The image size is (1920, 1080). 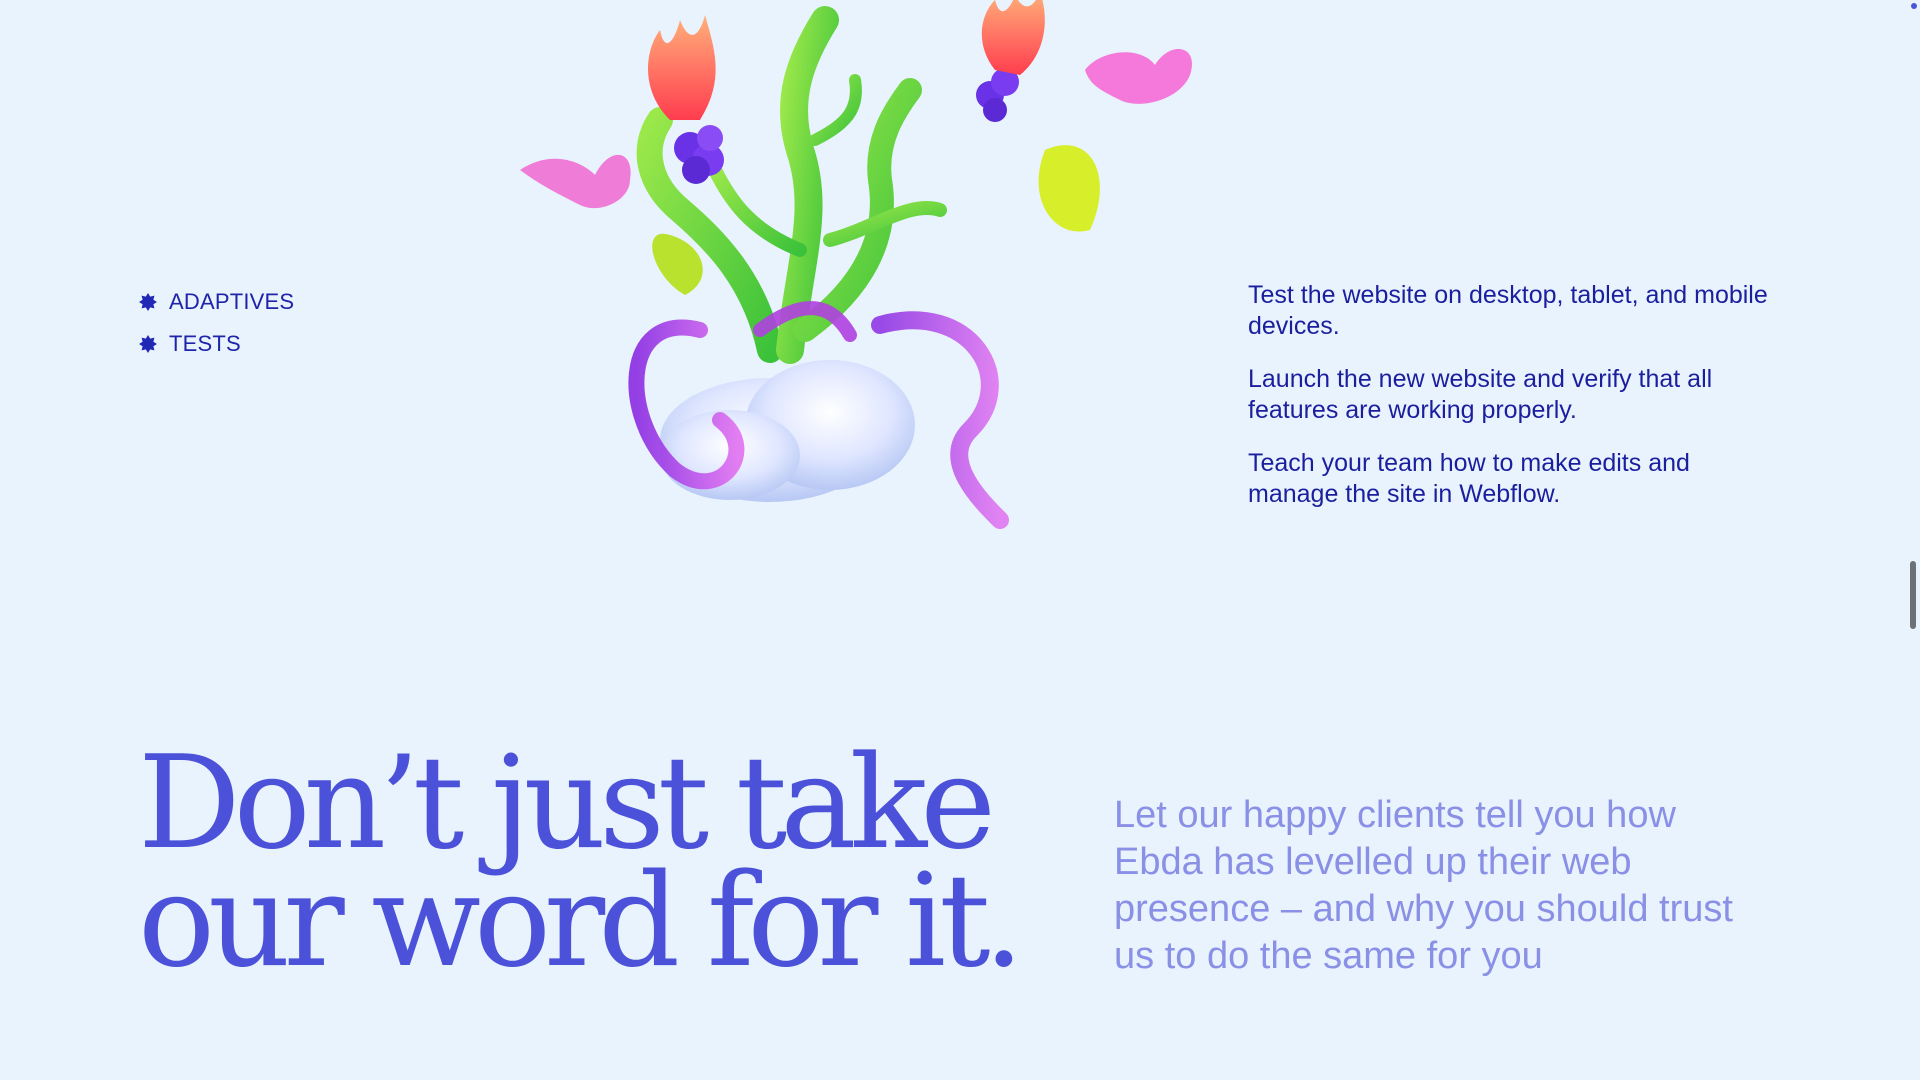 I want to click on tag-item-adaptives: ADAPTIVES, so click(x=216, y=302).